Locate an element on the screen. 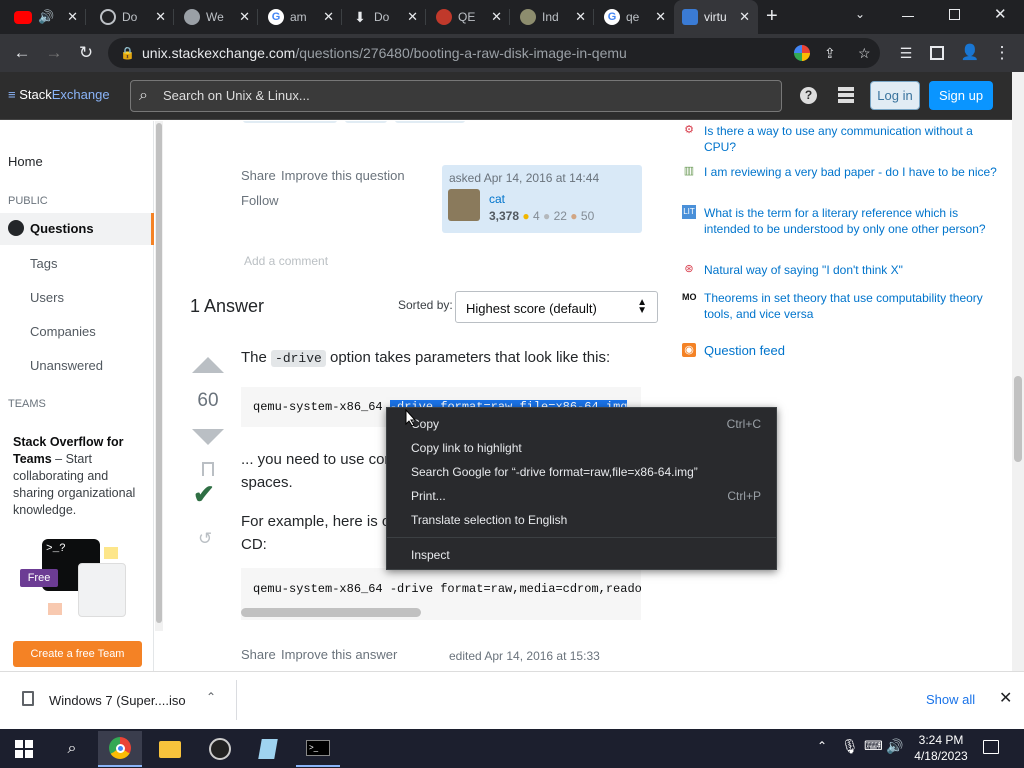  bookmark-star-icon: ☆ is located at coordinates (864, 53).